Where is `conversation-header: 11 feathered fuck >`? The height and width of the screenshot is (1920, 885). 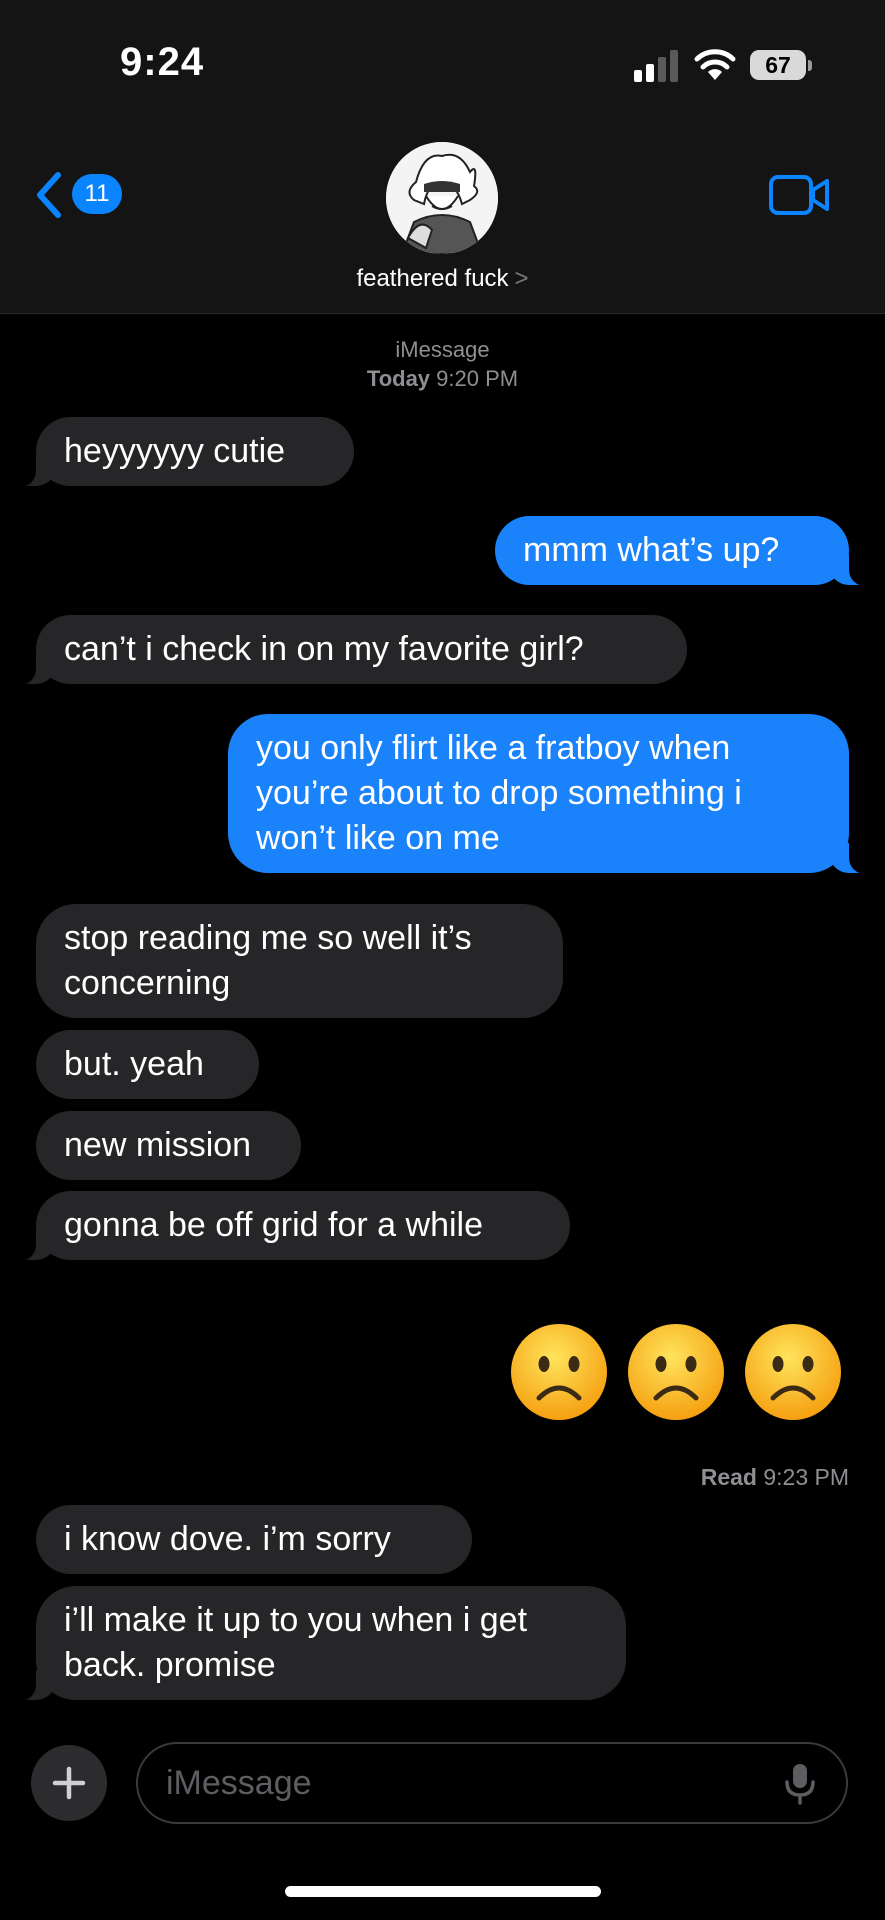 conversation-header: 11 feathered fuck > is located at coordinates (442, 217).